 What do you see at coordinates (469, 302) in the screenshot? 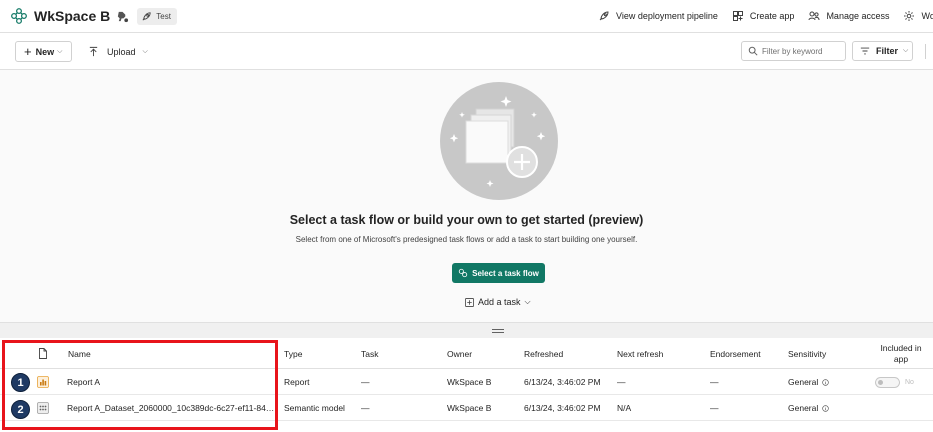
I see `add-square-icon` at bounding box center [469, 302].